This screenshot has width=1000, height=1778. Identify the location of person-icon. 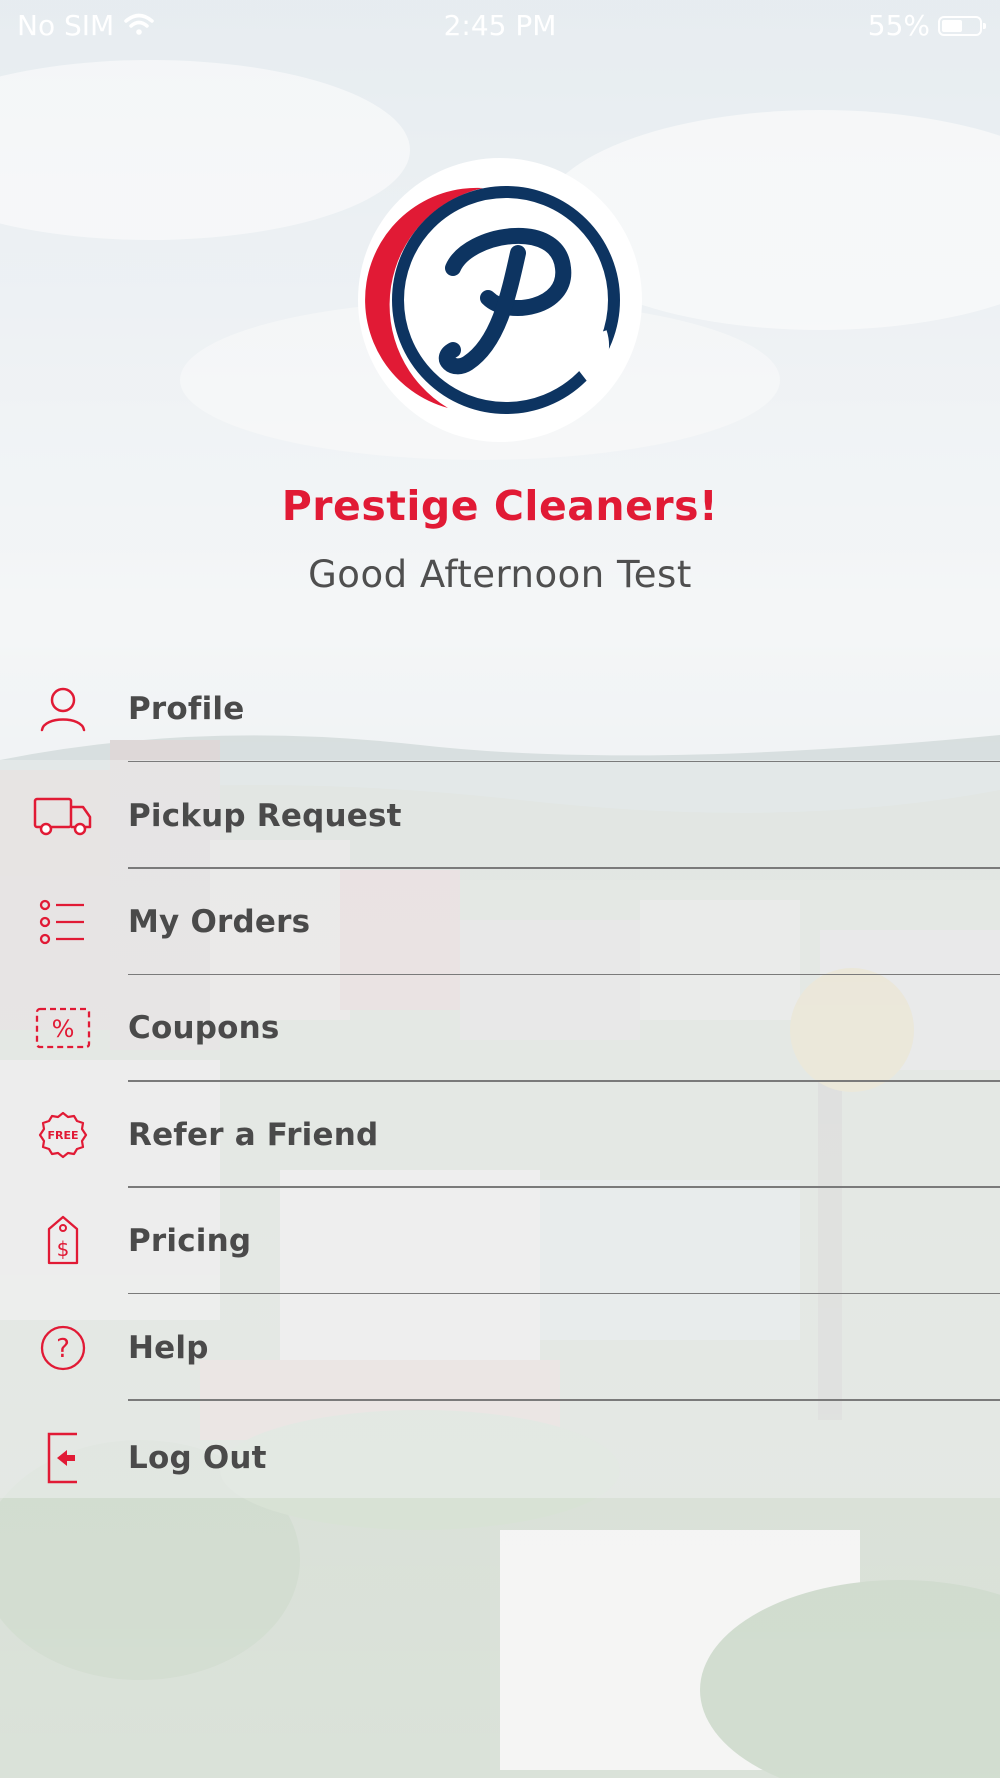
(63, 709).